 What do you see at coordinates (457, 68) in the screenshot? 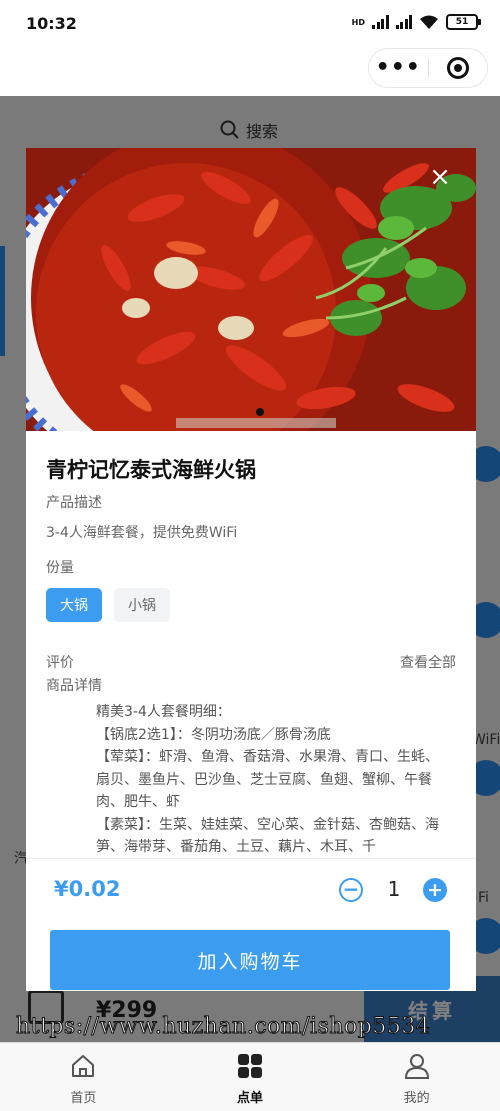
I see `target-close-icon` at bounding box center [457, 68].